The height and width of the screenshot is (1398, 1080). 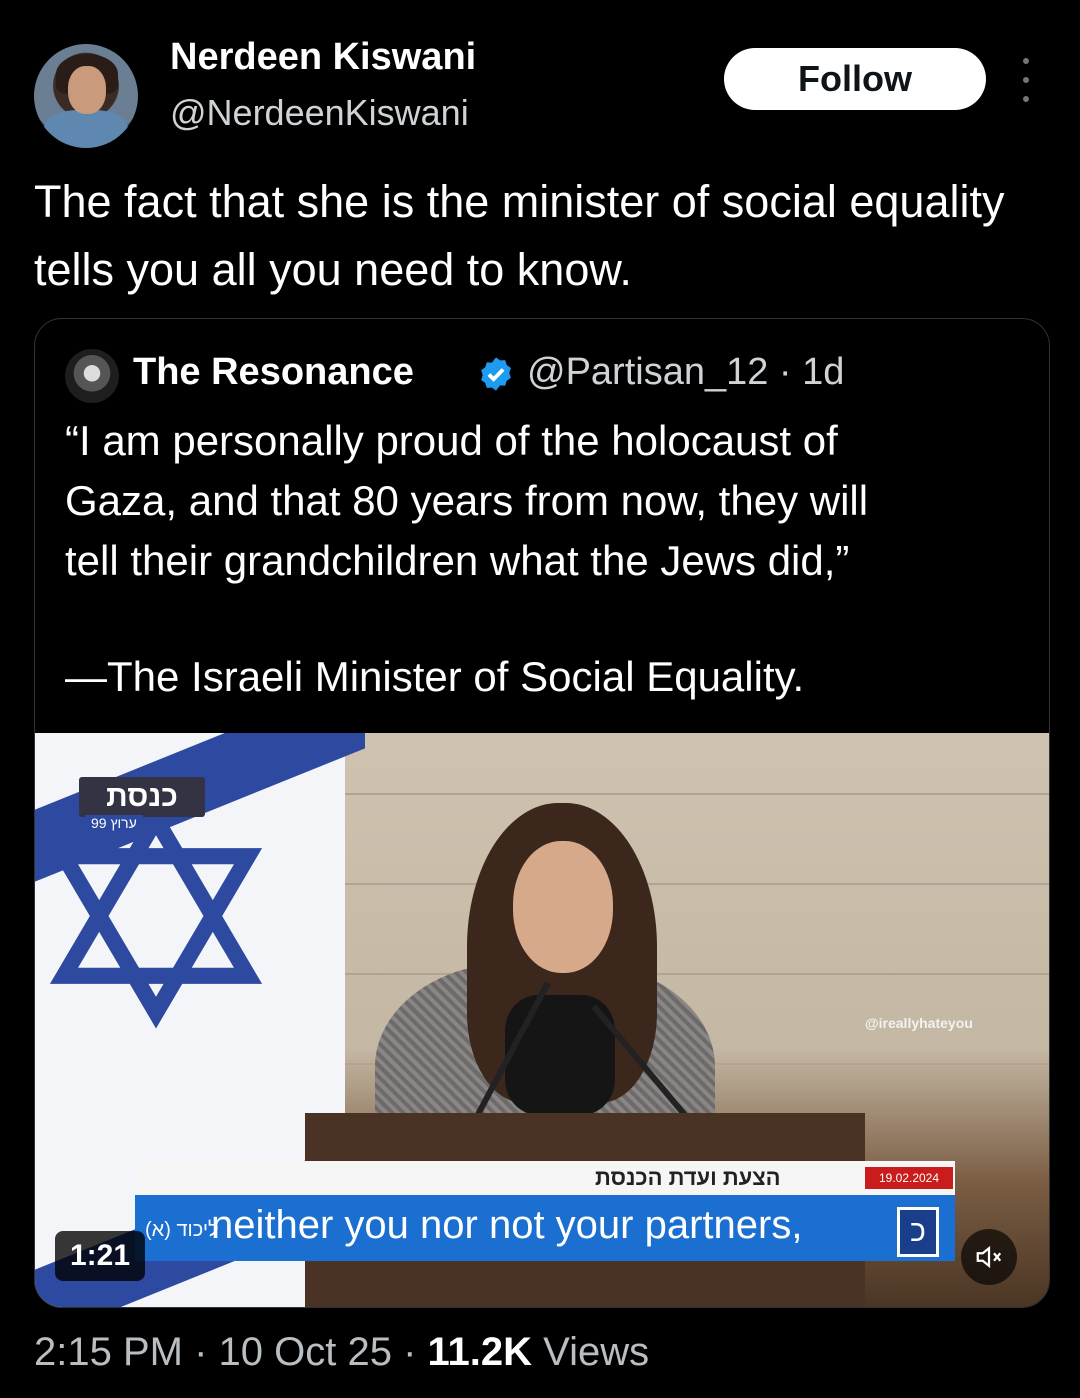 I want to click on views-label: Views, so click(x=591, y=1352).